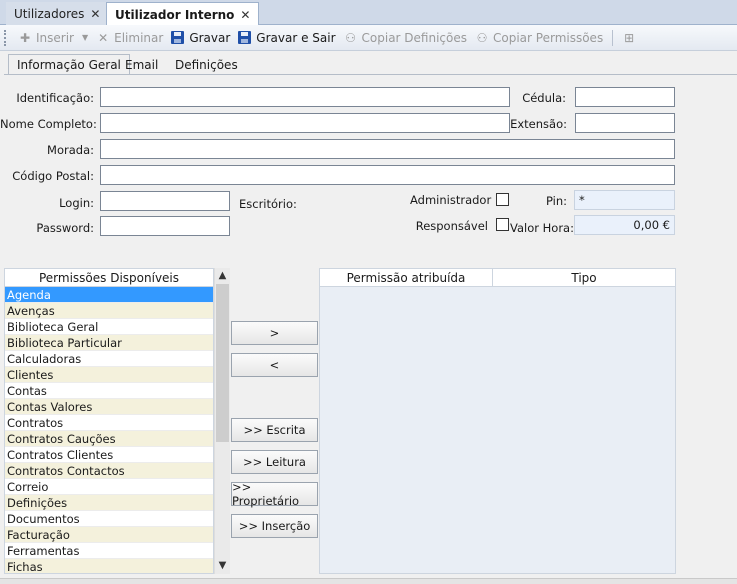 The width and height of the screenshot is (737, 584). I want to click on sub-tab-strip: Informação Geral Email Definições, so click(368, 63).